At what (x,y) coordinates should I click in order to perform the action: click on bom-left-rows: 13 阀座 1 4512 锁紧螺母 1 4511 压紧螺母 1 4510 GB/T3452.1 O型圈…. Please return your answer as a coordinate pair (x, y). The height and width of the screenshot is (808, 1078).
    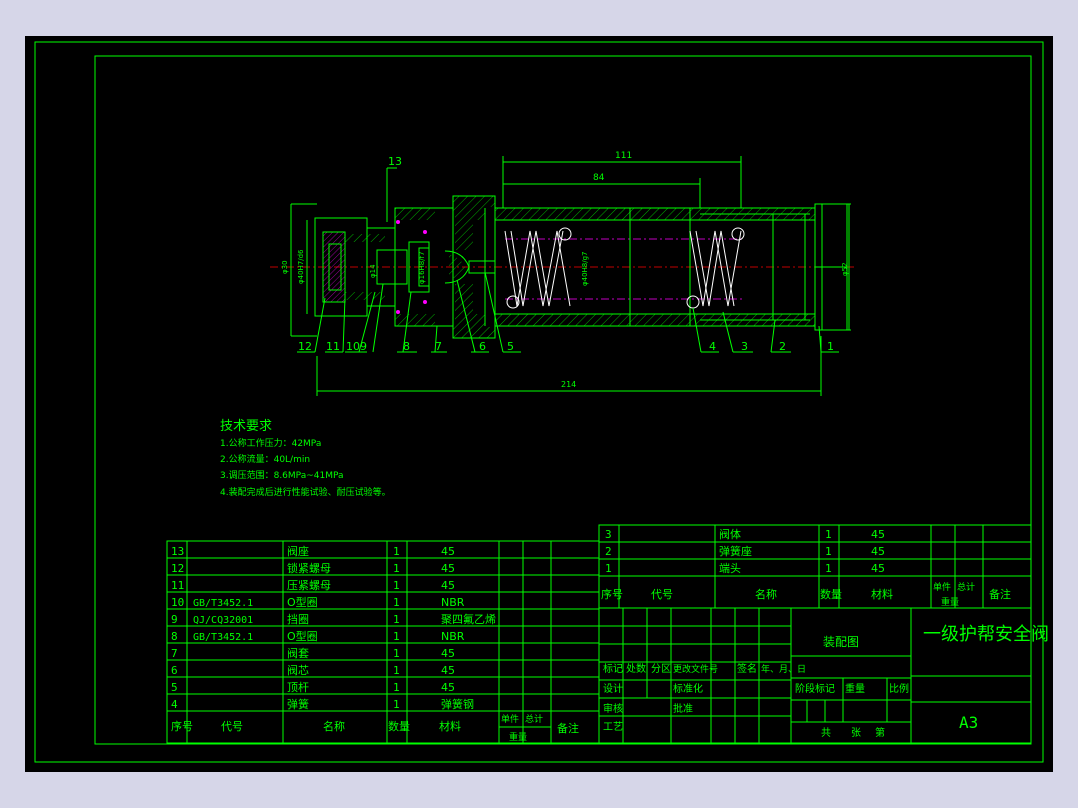
    Looking at the image, I should click on (333, 627).